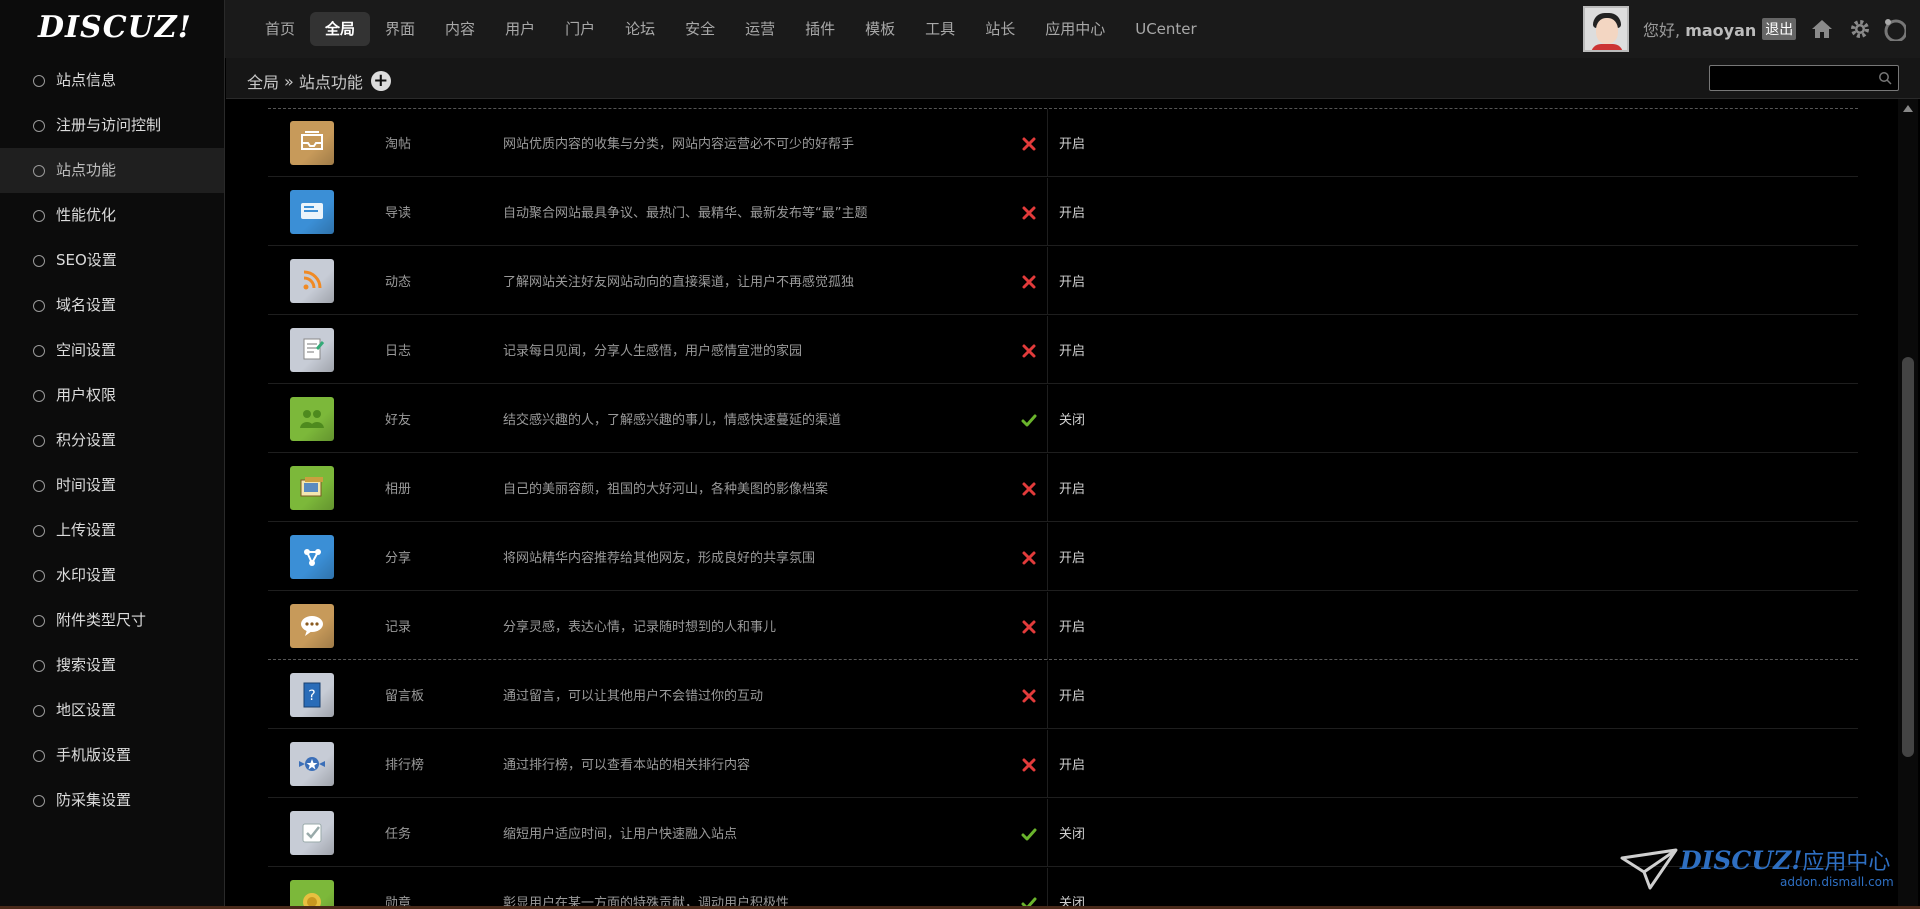 The width and height of the screenshot is (1920, 909). I want to click on logo: DISCUZ!, so click(115, 27).